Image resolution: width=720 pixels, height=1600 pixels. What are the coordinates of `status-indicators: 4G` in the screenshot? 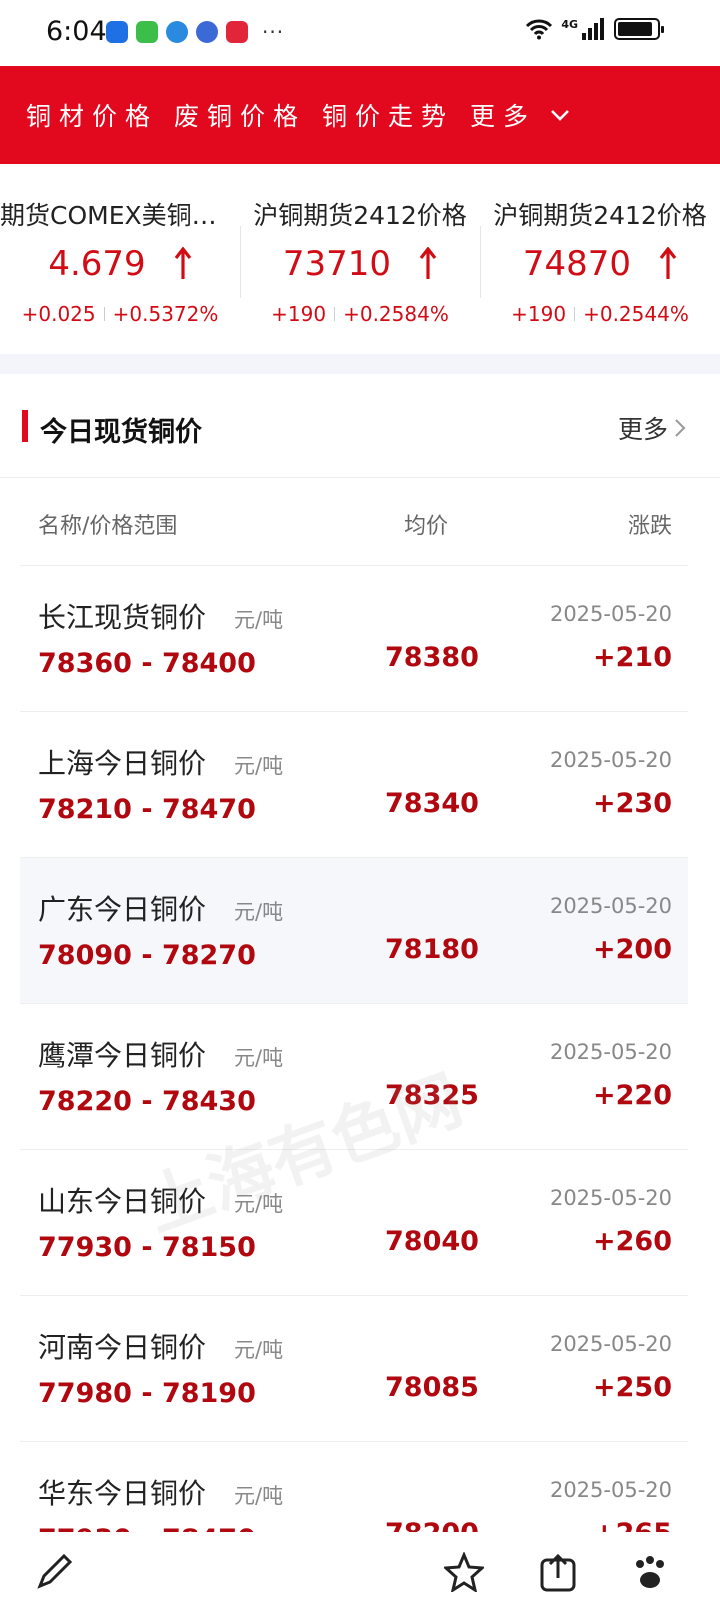 It's located at (594, 29).